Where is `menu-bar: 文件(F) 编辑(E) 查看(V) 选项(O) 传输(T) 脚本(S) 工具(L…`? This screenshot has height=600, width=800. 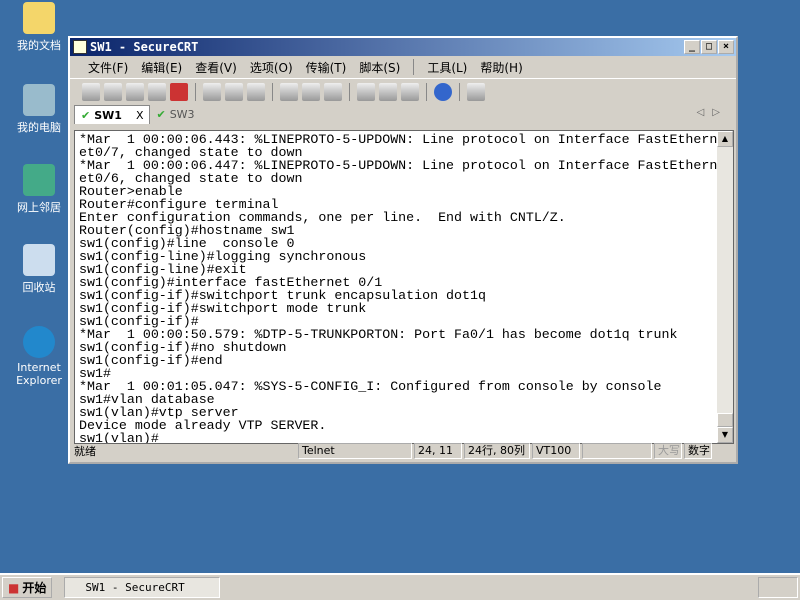
menu-bar: 文件(F) 编辑(E) 查看(V) 选项(O) 传输(T) 脚本(S) 工具(L… is located at coordinates (403, 67).